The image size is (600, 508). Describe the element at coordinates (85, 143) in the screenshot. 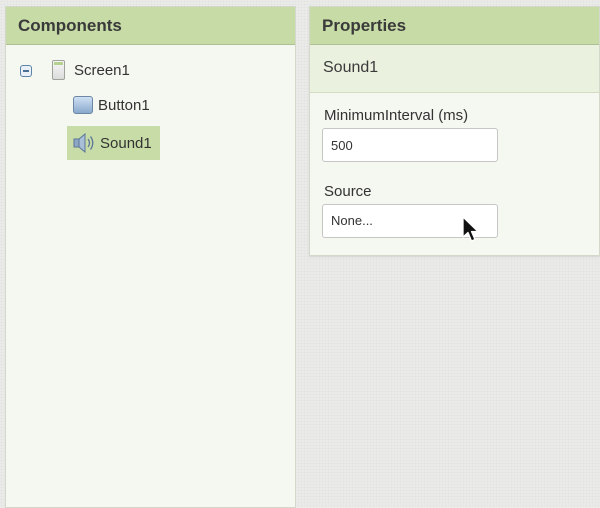

I see `sound-icon` at that location.